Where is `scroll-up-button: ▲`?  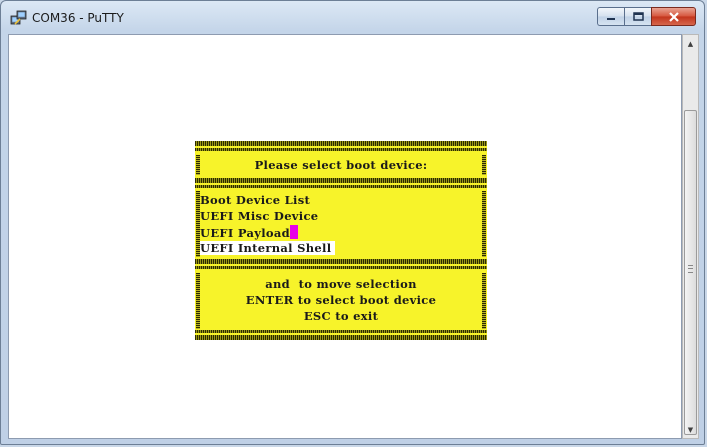 scroll-up-button: ▲ is located at coordinates (690, 43).